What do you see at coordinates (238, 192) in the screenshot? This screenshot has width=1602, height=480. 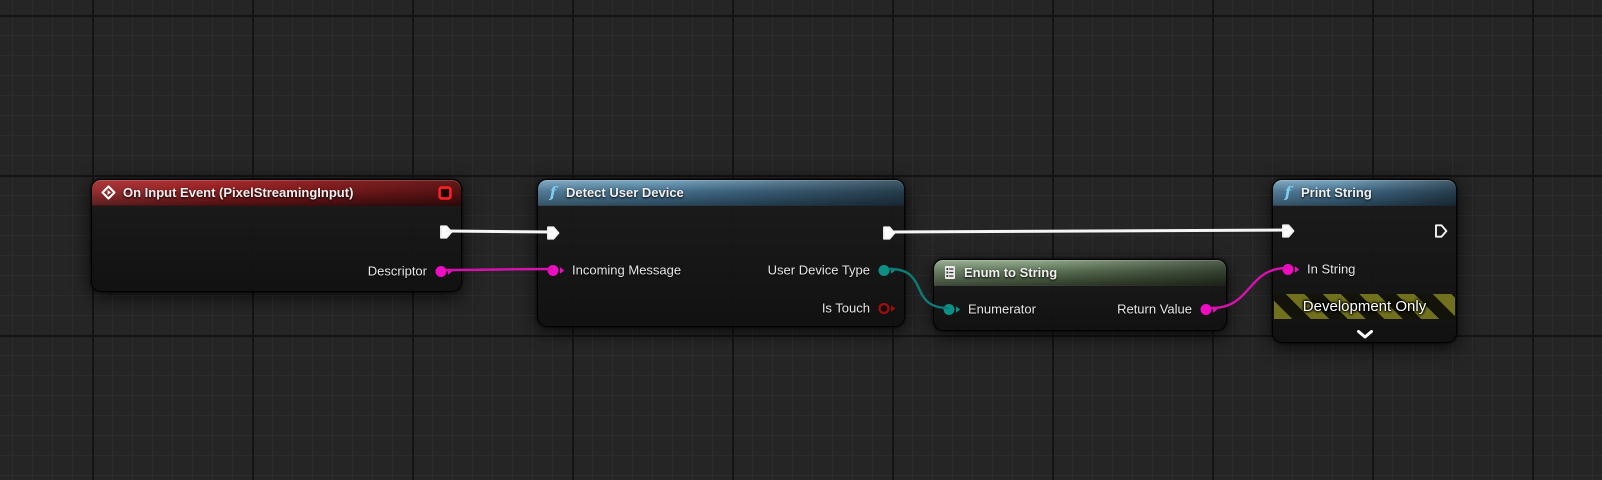 I see `node-title: On Input Event (PixelStreamingInput)` at bounding box center [238, 192].